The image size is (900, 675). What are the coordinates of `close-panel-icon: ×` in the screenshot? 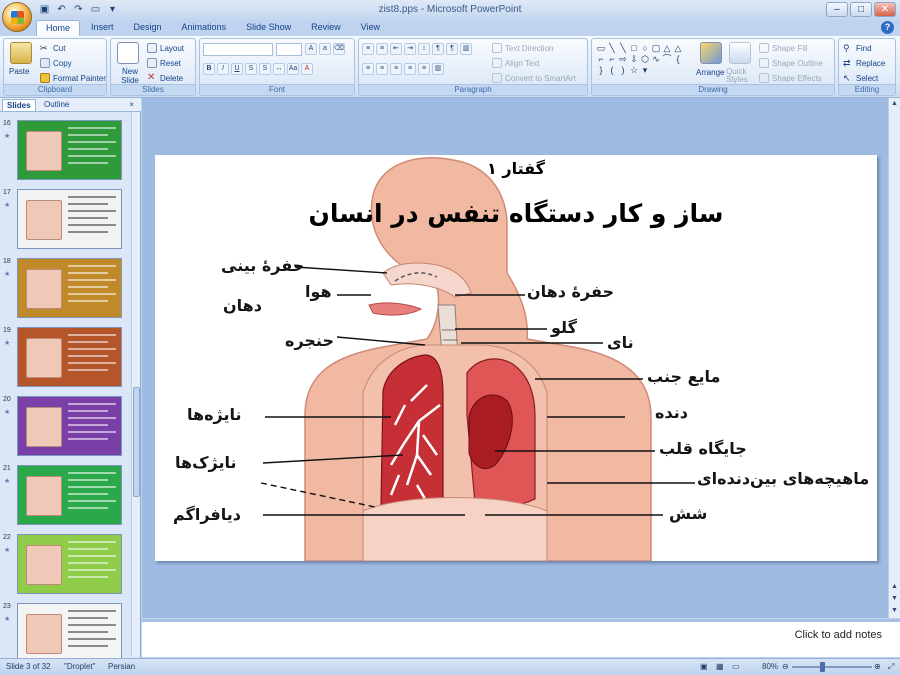 It's located at (131, 104).